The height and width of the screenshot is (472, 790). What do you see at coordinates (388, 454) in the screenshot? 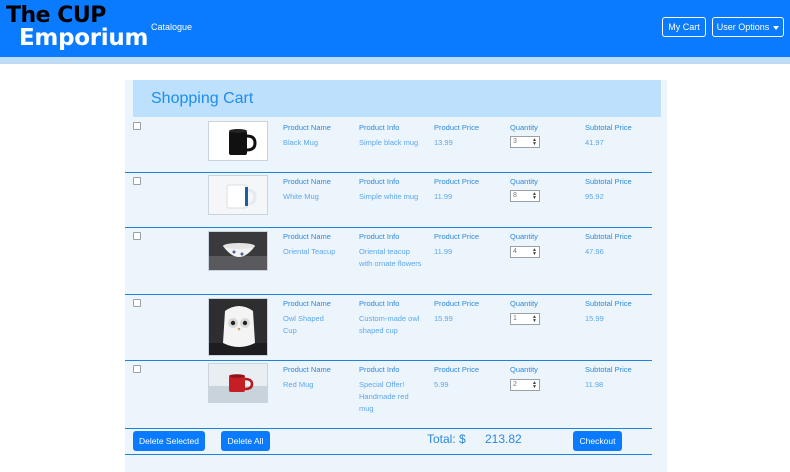
I see `footer-divider` at bounding box center [388, 454].